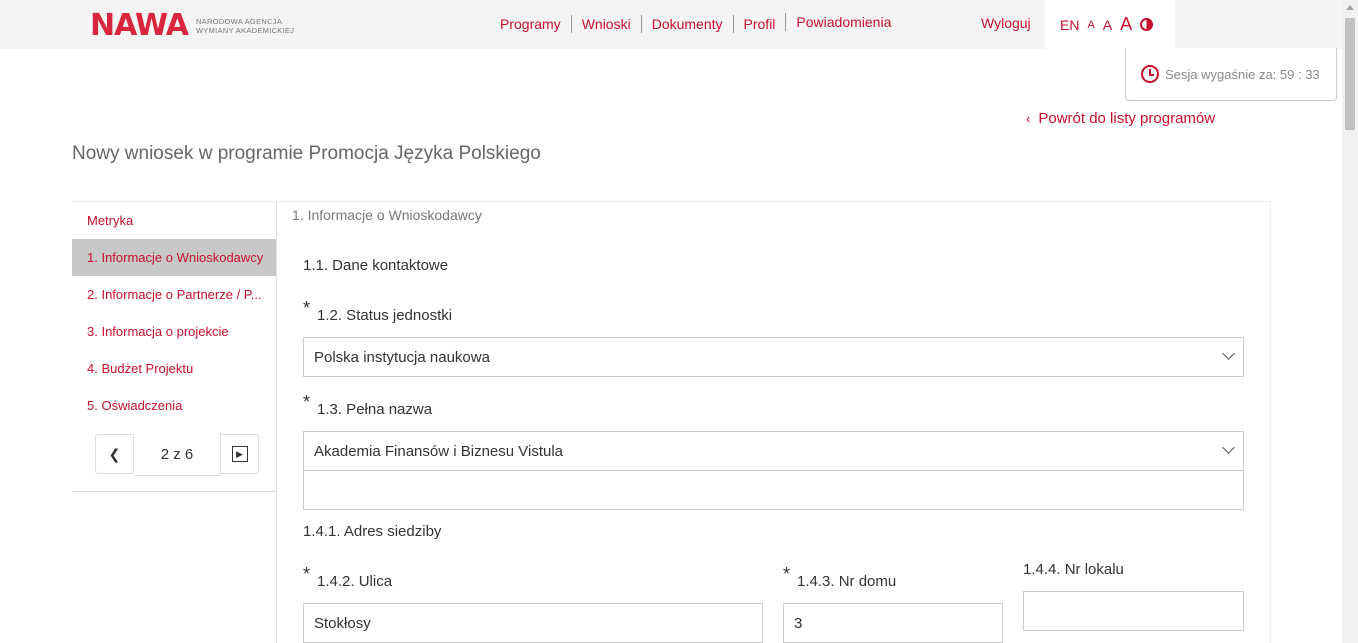 Image resolution: width=1358 pixels, height=643 pixels. What do you see at coordinates (375, 409) in the screenshot?
I see `fullname-label: 1.3. Pełna nazwa` at bounding box center [375, 409].